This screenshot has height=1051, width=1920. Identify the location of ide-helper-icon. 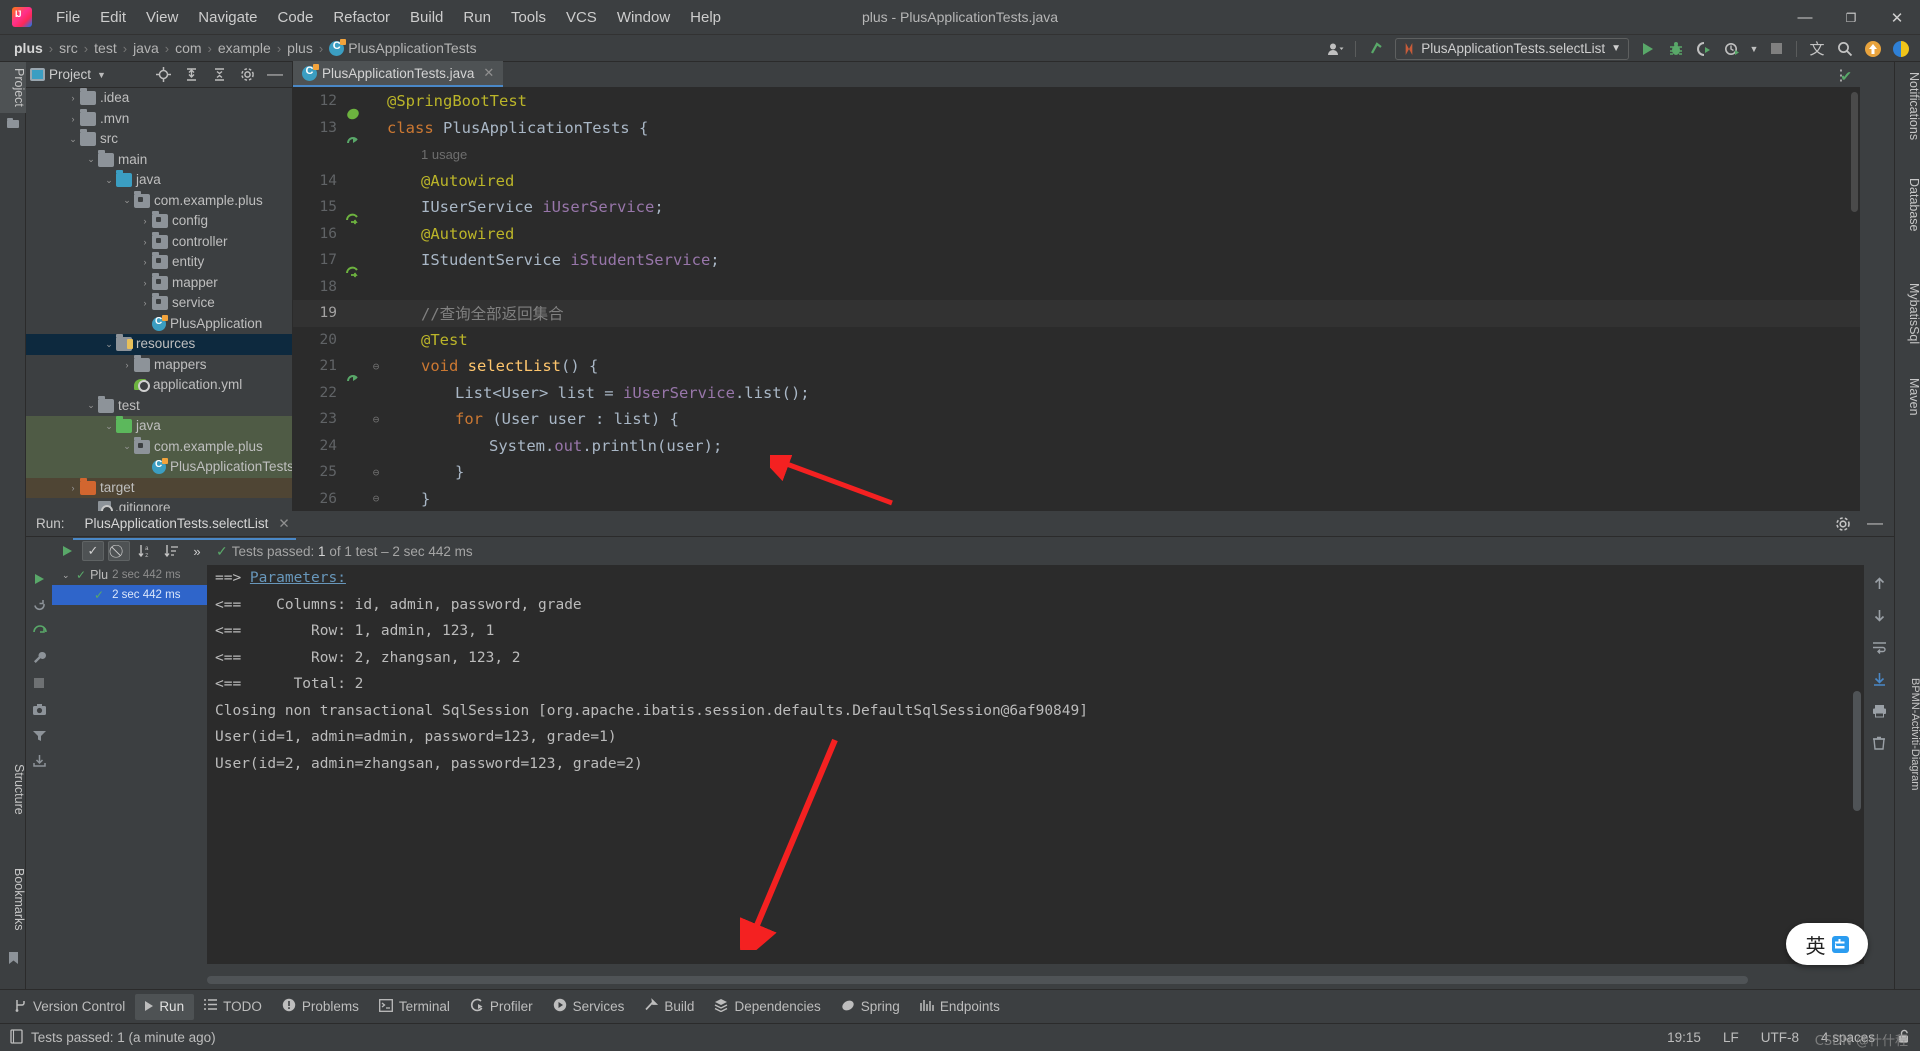
(1901, 48).